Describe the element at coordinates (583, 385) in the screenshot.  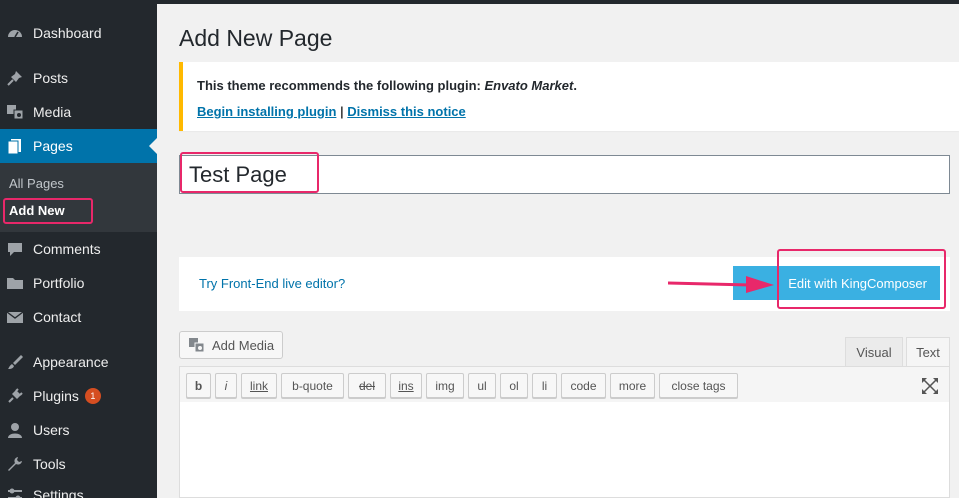
I see `qt-code-button: code` at that location.